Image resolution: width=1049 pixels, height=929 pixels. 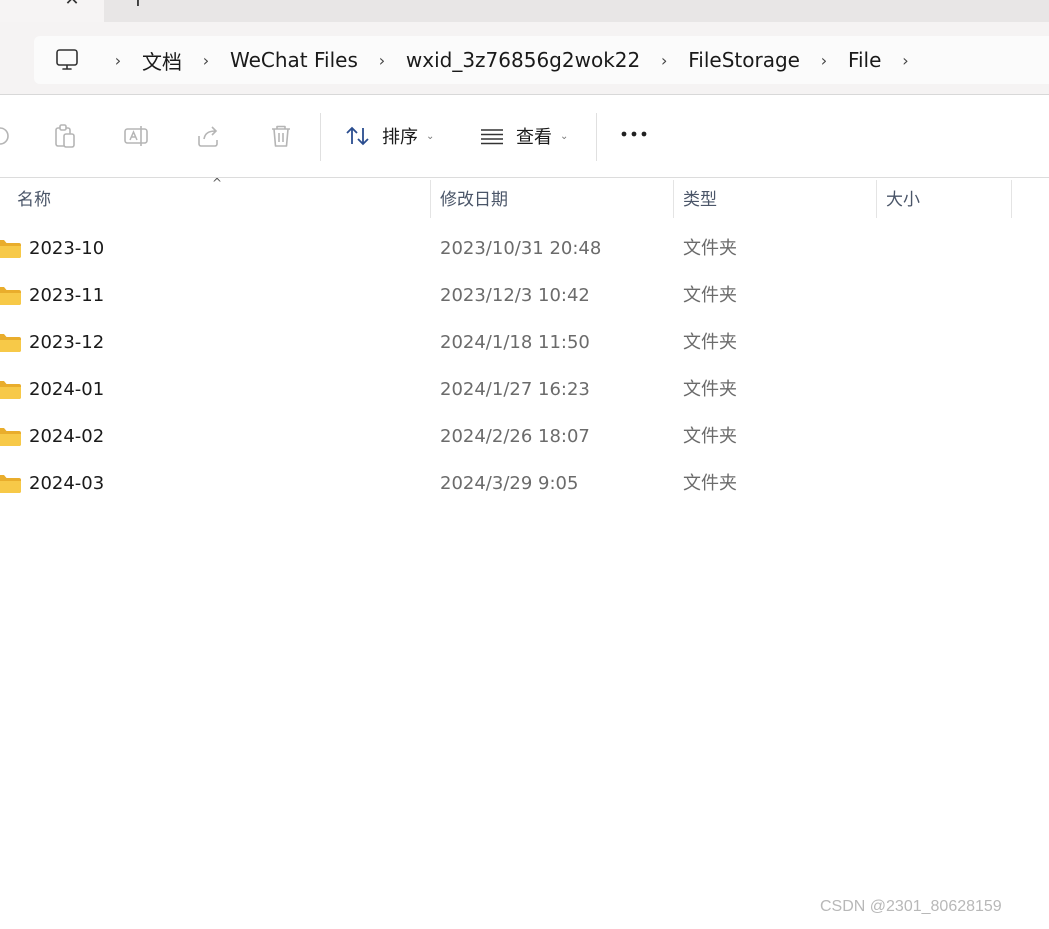 I want to click on column-header-size: 大小, so click(x=903, y=200).